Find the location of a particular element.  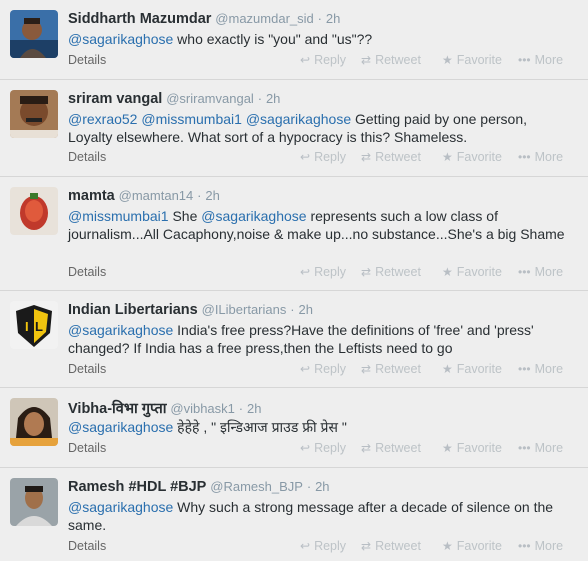

tweet-header: Vibha-विभा गुप्ता @vibhask1 · 2h is located at coordinates (165, 408).